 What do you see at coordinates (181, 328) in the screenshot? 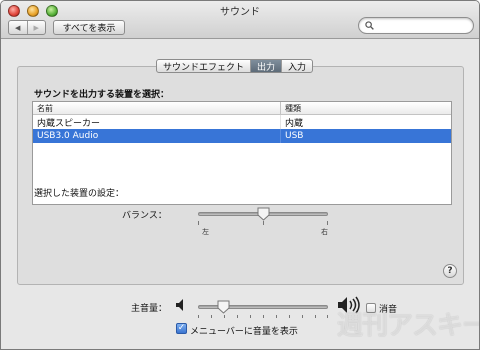
I see `show-volume-in-menubar-checkbox: ✓` at bounding box center [181, 328].